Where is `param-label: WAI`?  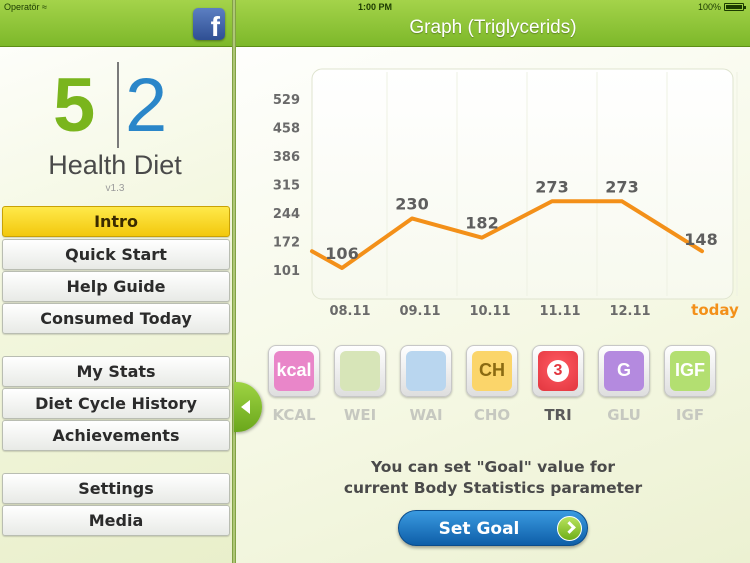 param-label: WAI is located at coordinates (426, 415).